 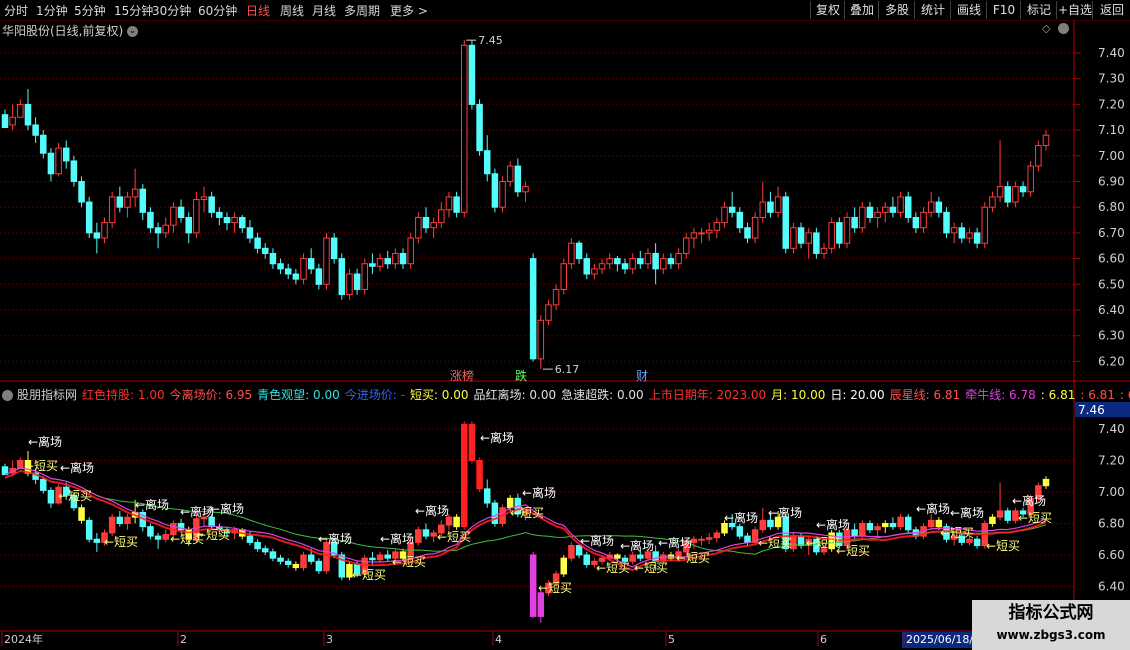 What do you see at coordinates (1111, 182) in the screenshot?
I see `price-tick-label: 6.90` at bounding box center [1111, 182].